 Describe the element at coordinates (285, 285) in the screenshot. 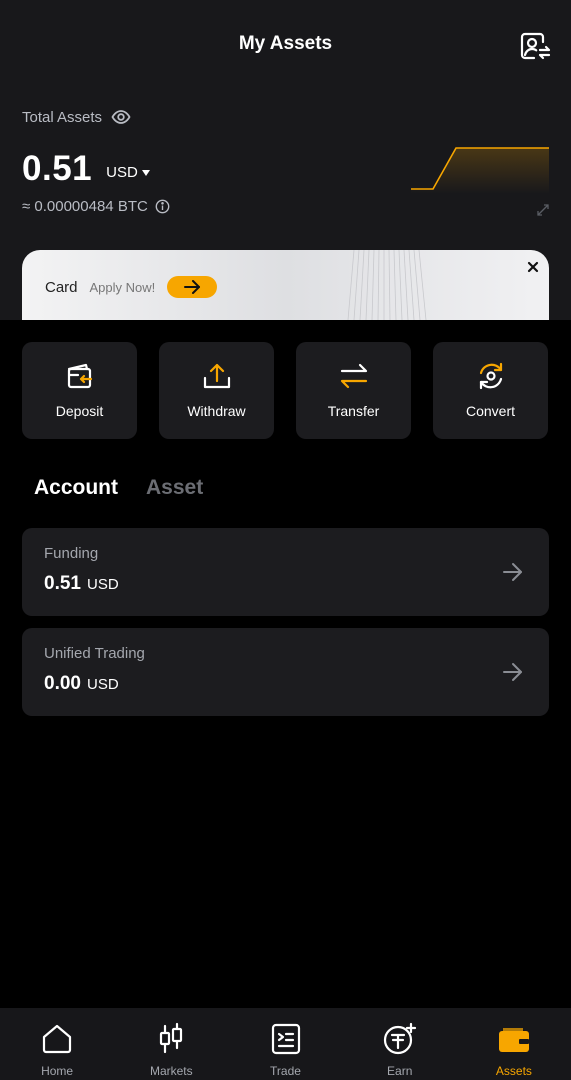

I see `card-promo-banner: Card Apply Now!` at that location.